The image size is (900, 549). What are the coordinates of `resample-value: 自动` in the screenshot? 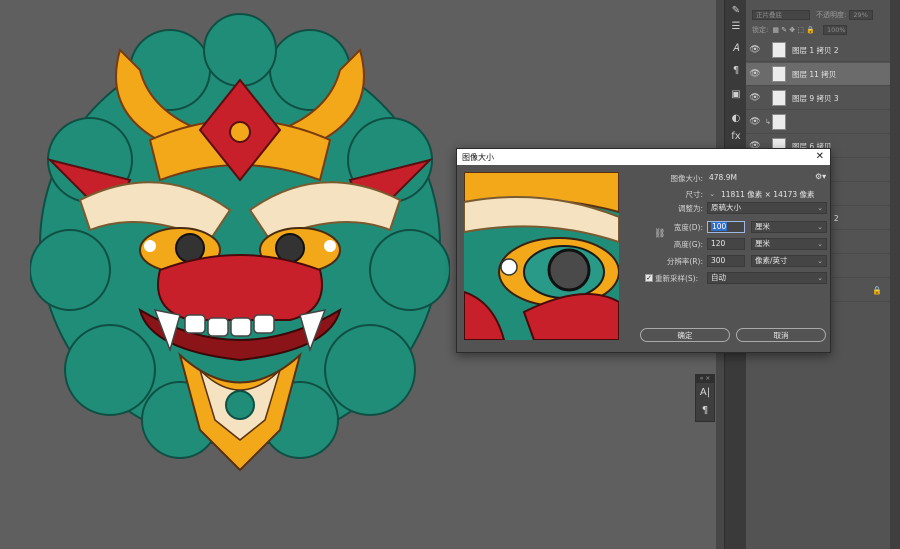 It's located at (718, 277).